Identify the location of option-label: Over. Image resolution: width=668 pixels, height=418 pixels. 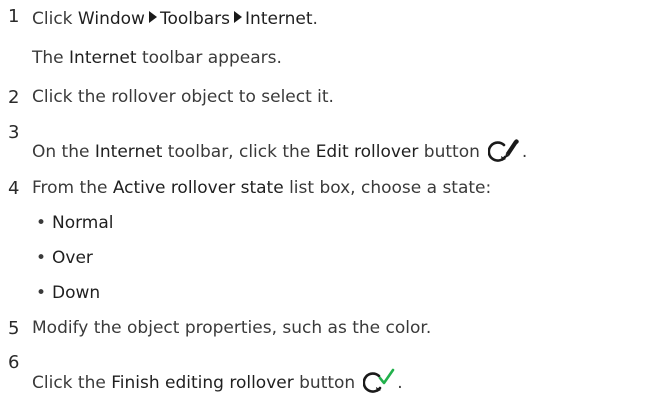
(72, 258).